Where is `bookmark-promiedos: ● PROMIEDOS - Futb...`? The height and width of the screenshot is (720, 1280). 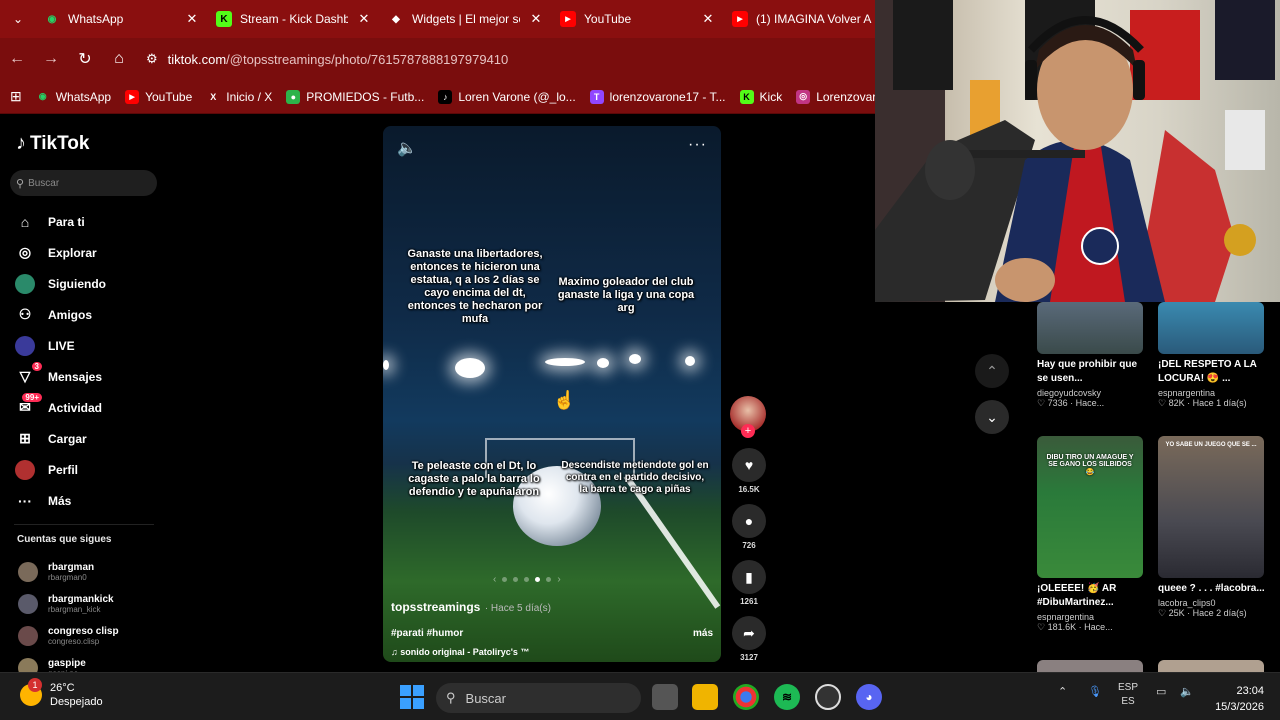
bookmark-promiedos: ● PROMIEDOS - Futb... is located at coordinates (355, 96).